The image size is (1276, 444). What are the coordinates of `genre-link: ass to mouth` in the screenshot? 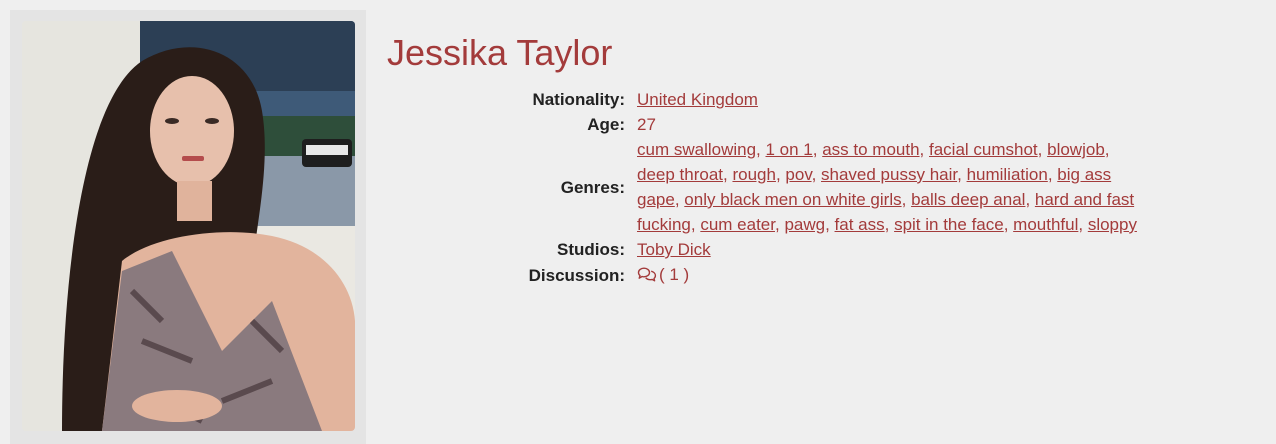 It's located at (870, 149).